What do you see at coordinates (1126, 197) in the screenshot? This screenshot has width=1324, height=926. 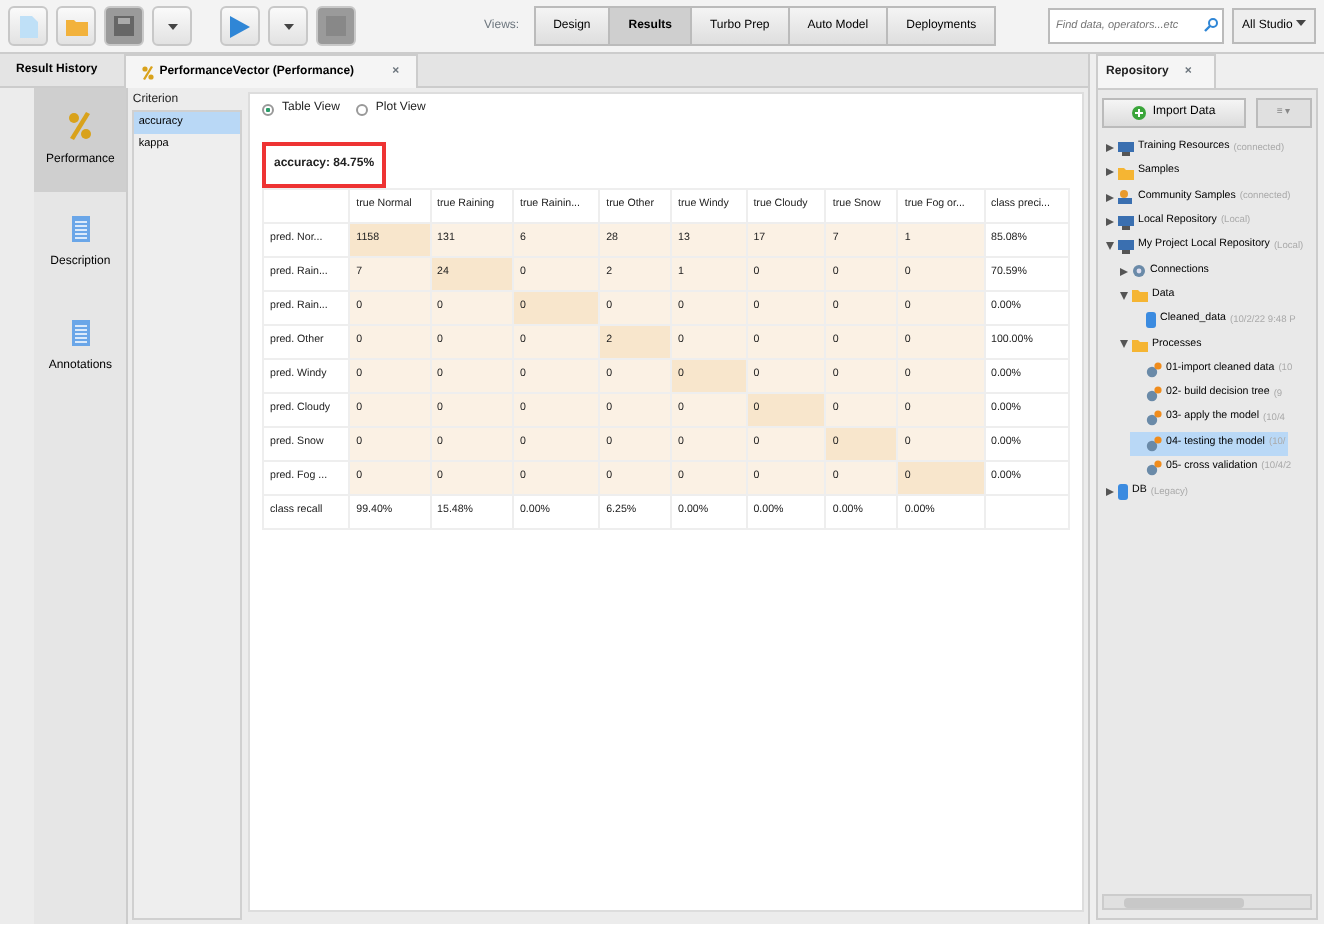 I see `people-icon` at bounding box center [1126, 197].